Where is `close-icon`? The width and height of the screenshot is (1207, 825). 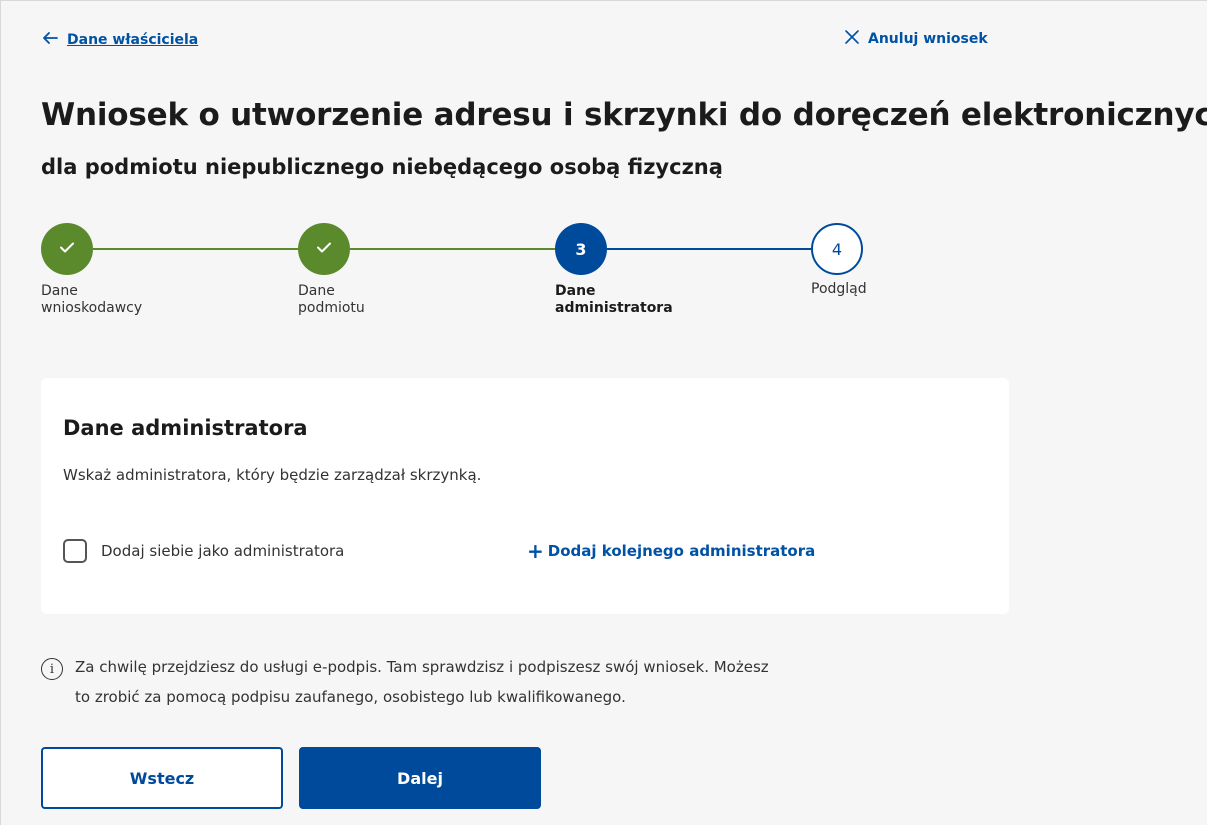
close-icon is located at coordinates (852, 39).